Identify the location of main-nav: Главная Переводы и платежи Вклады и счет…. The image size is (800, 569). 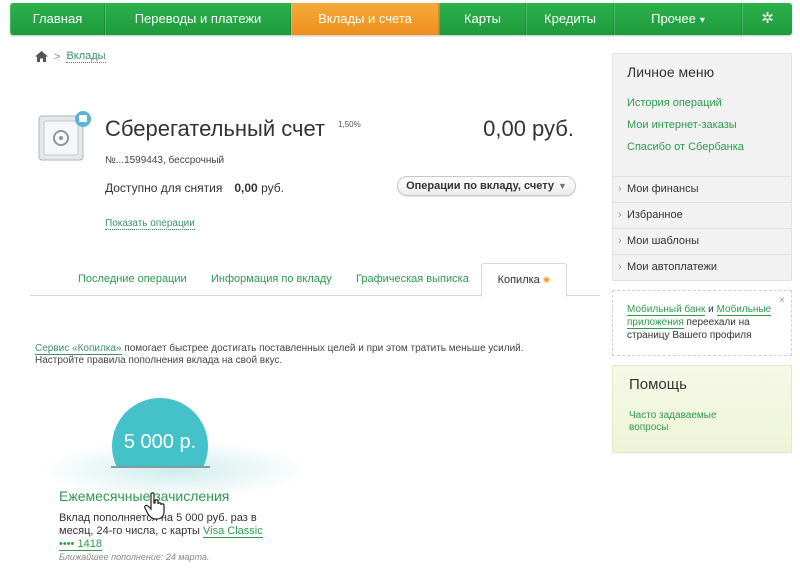
(401, 19).